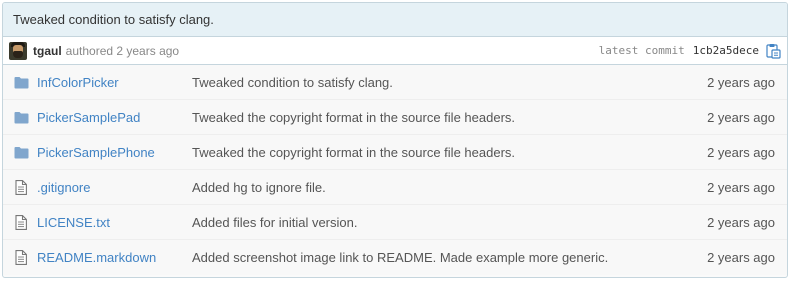 The width and height of the screenshot is (791, 282). I want to click on commit-message-link: Added files for initial version., so click(449, 222).